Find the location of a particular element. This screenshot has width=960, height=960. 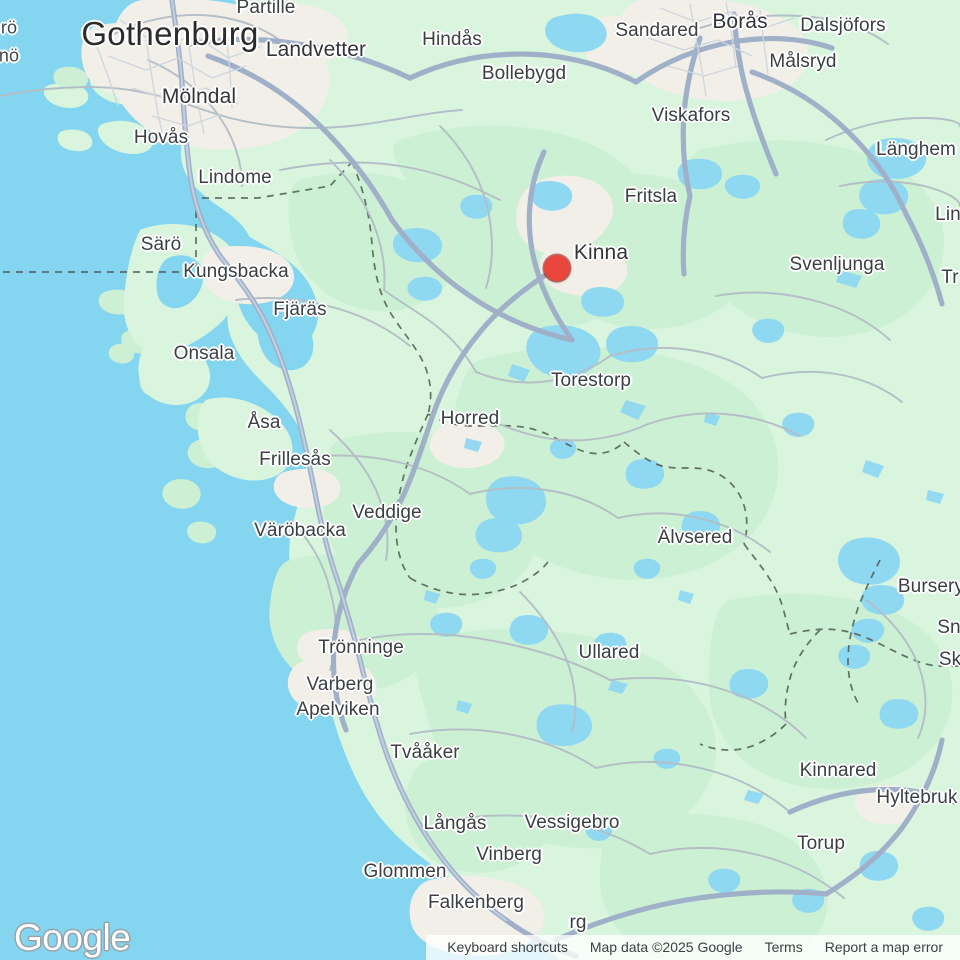

selected-location-marker is located at coordinates (557, 268).